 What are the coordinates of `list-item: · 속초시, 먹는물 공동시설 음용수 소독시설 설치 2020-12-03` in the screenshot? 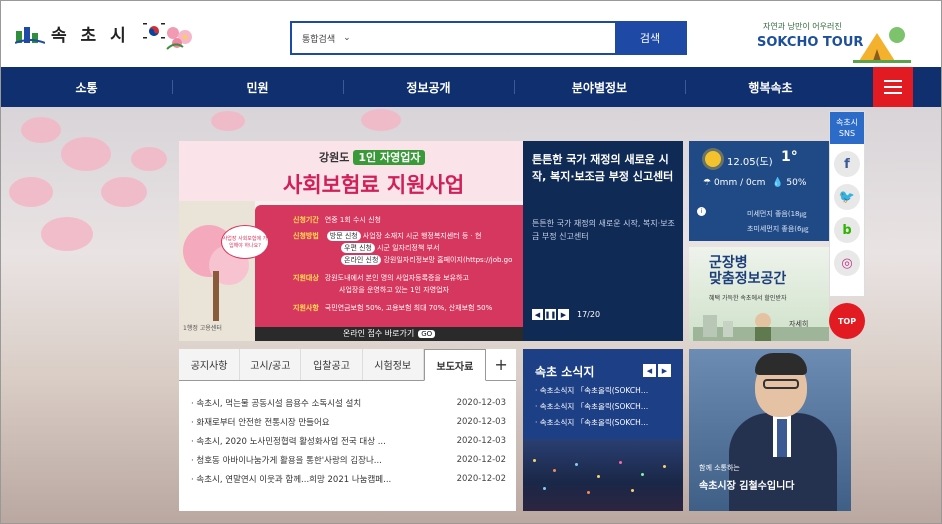 It's located at (348, 402).